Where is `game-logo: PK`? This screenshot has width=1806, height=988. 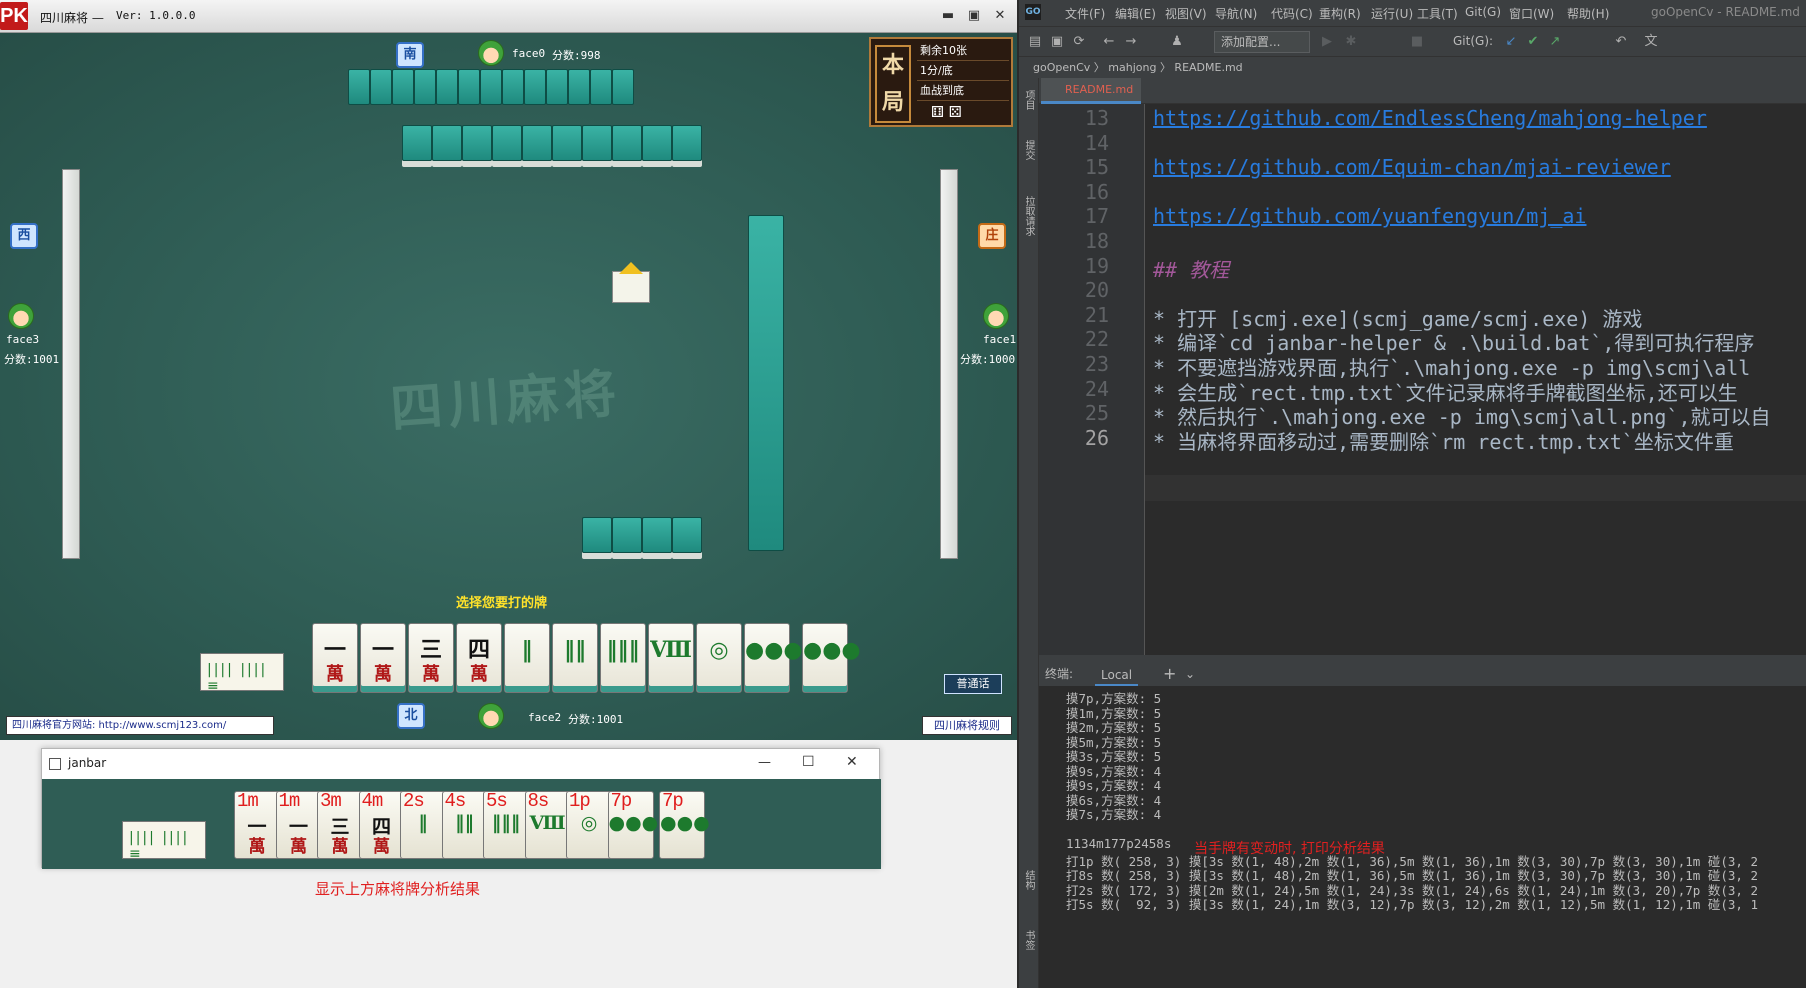 game-logo: PK is located at coordinates (14, 16).